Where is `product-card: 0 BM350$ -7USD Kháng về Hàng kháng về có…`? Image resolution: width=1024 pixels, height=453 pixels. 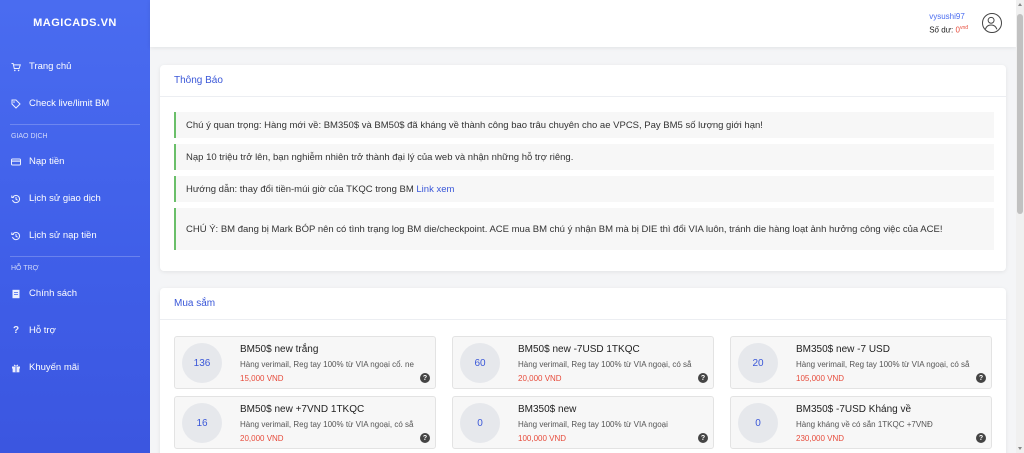
product-card: 0 BM350$ -7USD Kháng về Hàng kháng về có… is located at coordinates (861, 422).